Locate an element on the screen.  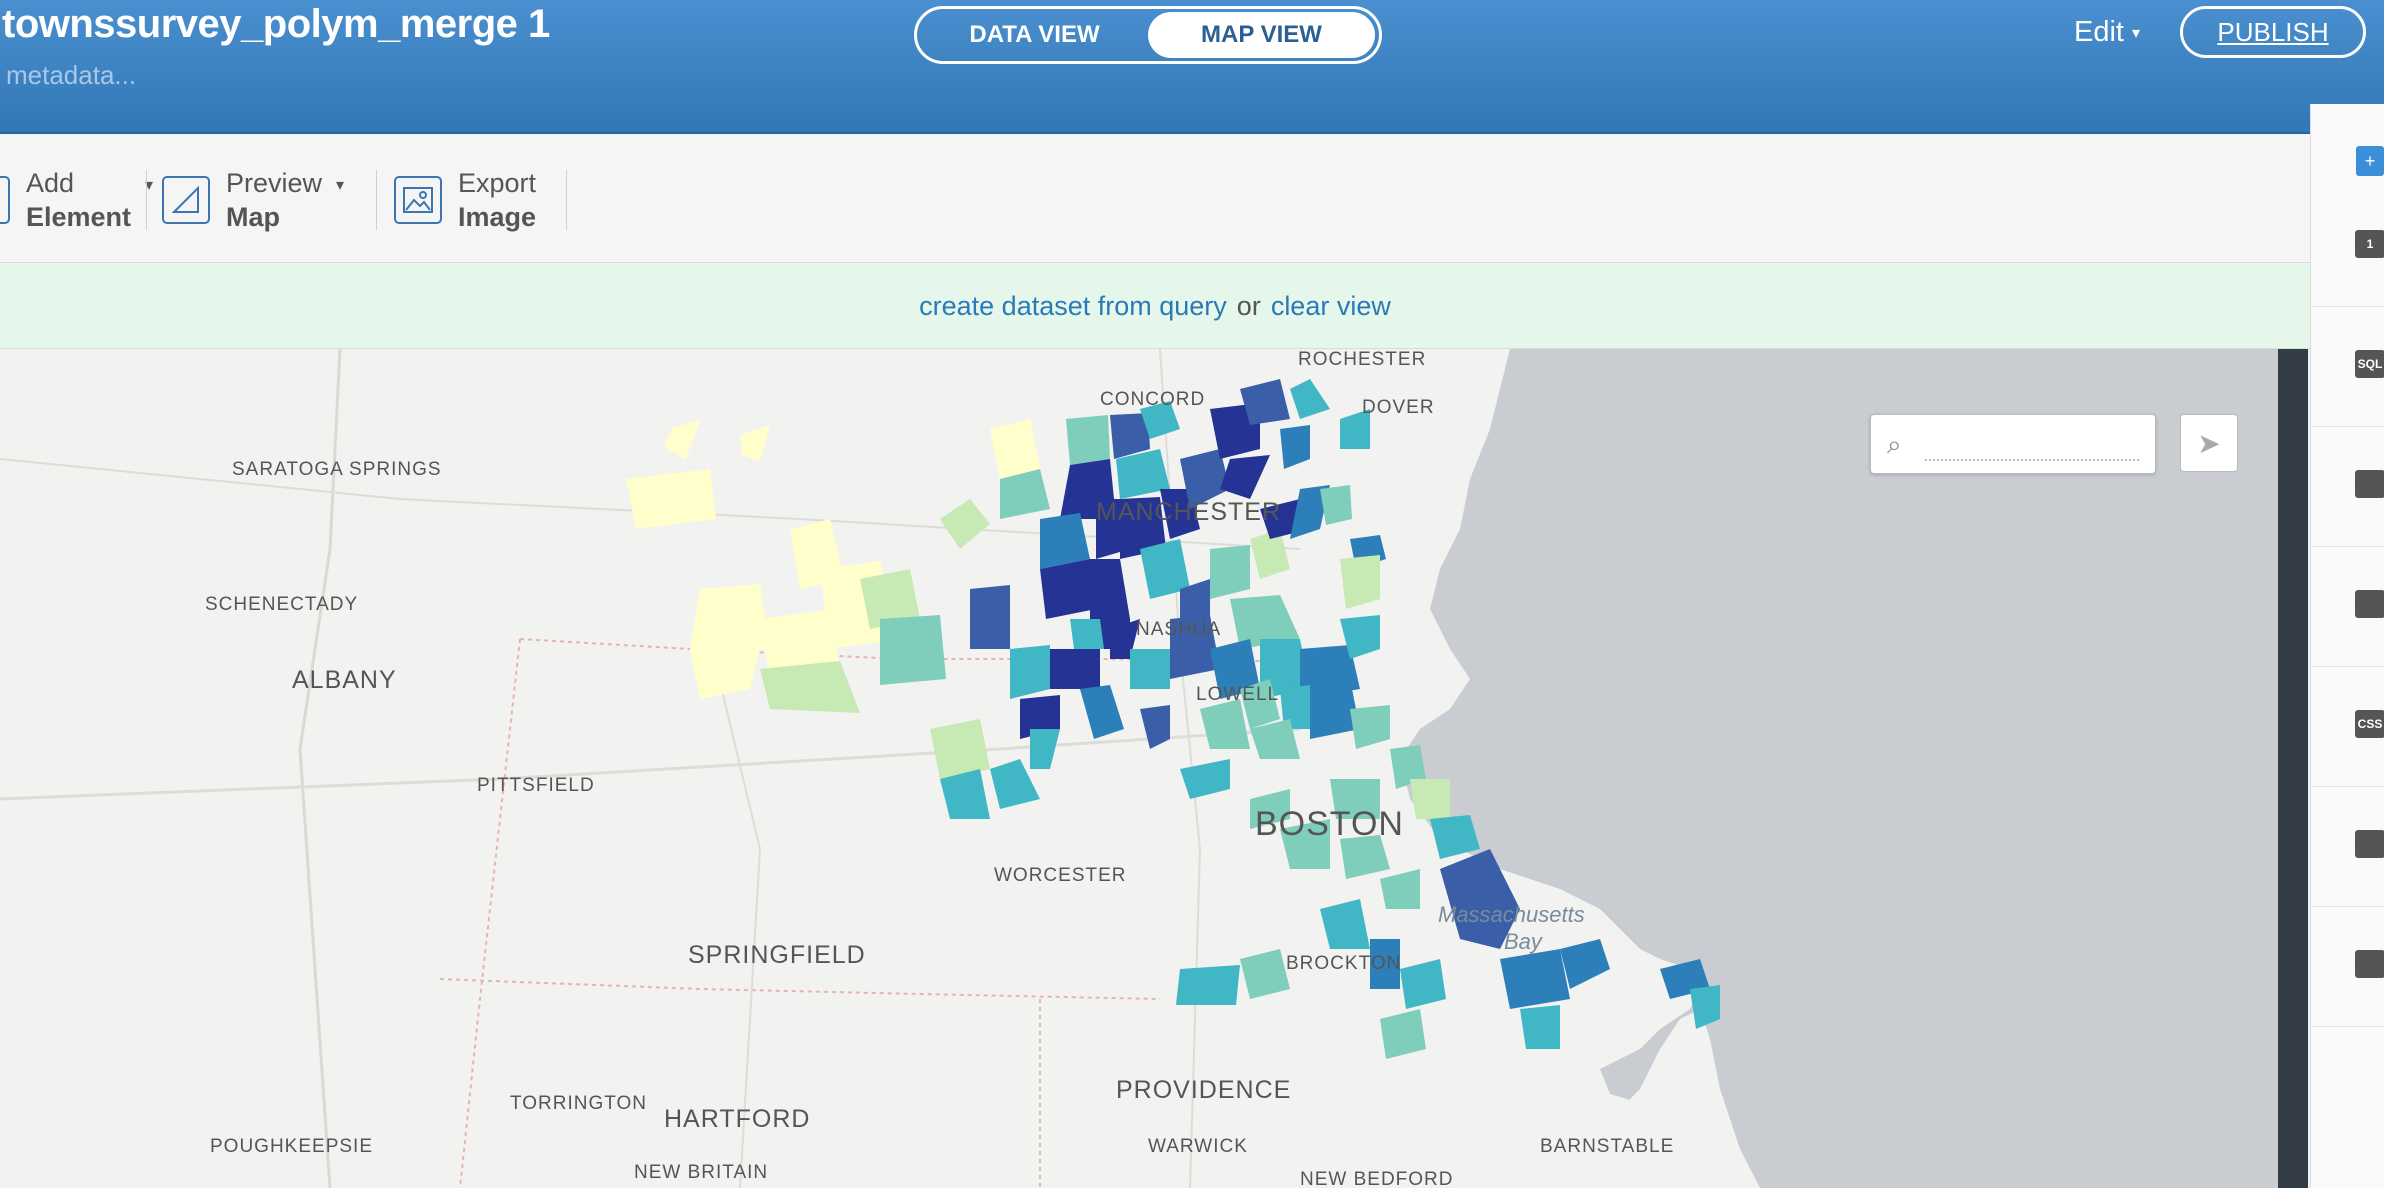
map-search-box: ⌕ is located at coordinates (2013, 444).